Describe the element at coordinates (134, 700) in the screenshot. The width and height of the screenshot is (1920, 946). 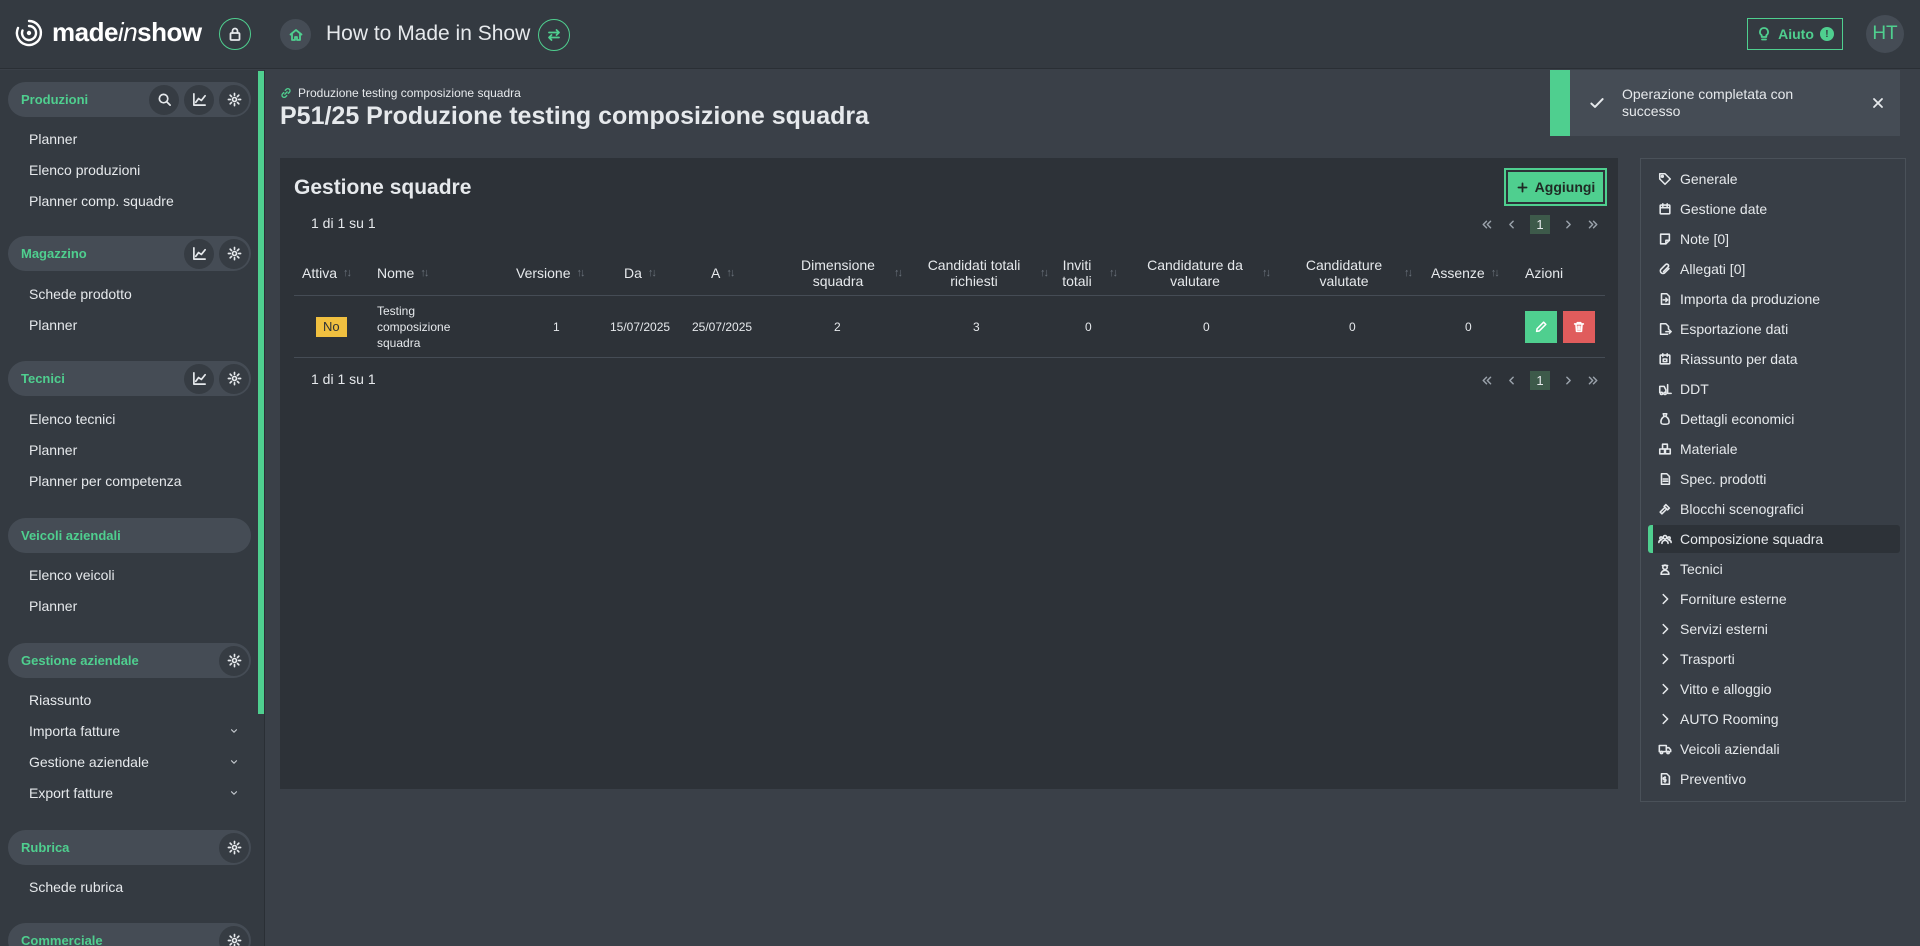
I see `sidebar-item-riassunto: Riassunto` at that location.